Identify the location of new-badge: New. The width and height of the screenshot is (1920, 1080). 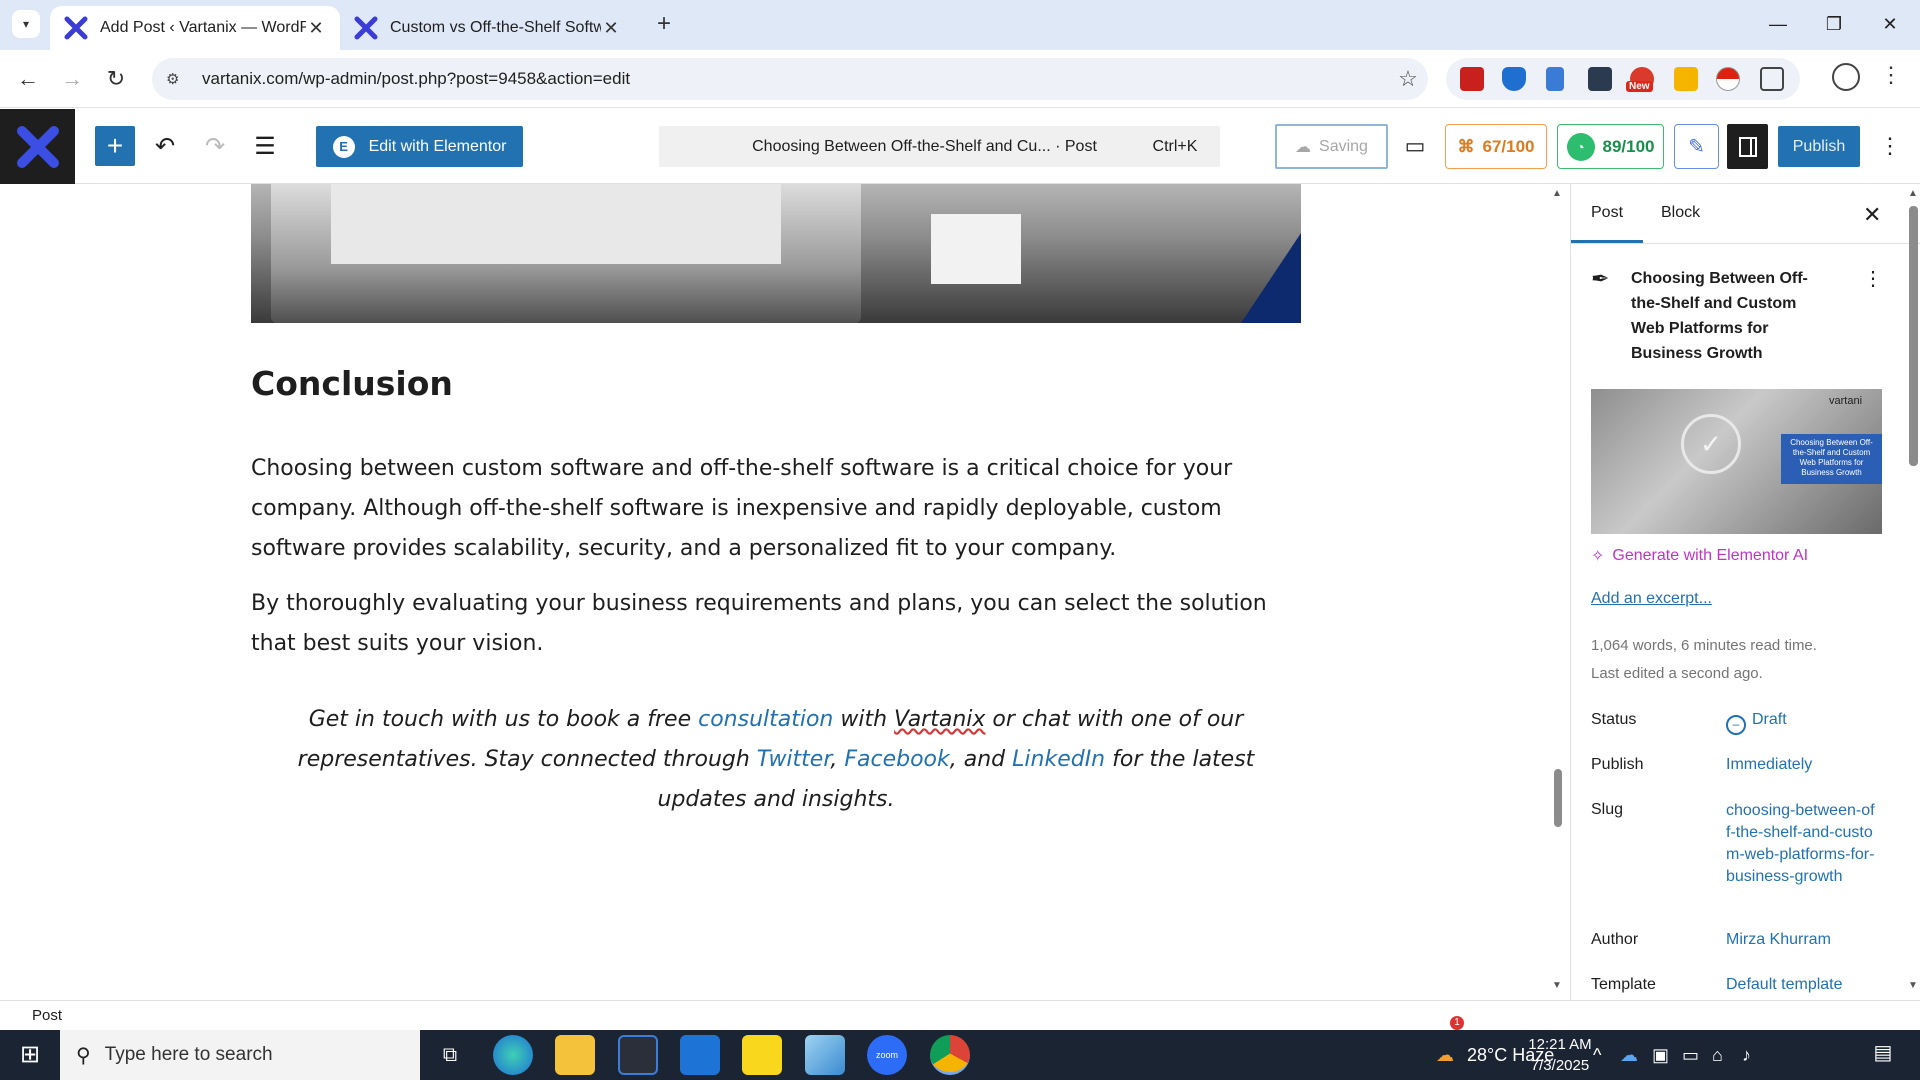
(1639, 86).